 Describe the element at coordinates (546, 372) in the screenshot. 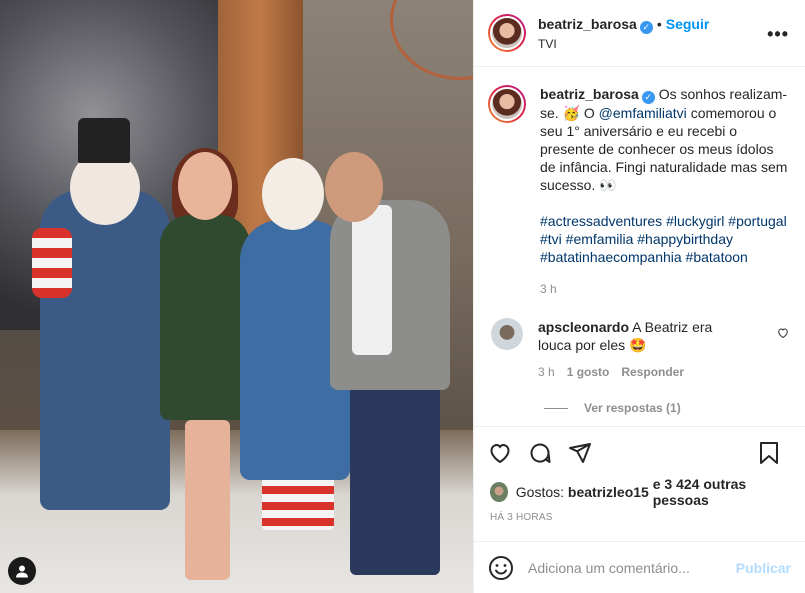

I see `comment-time: 3 h` at that location.